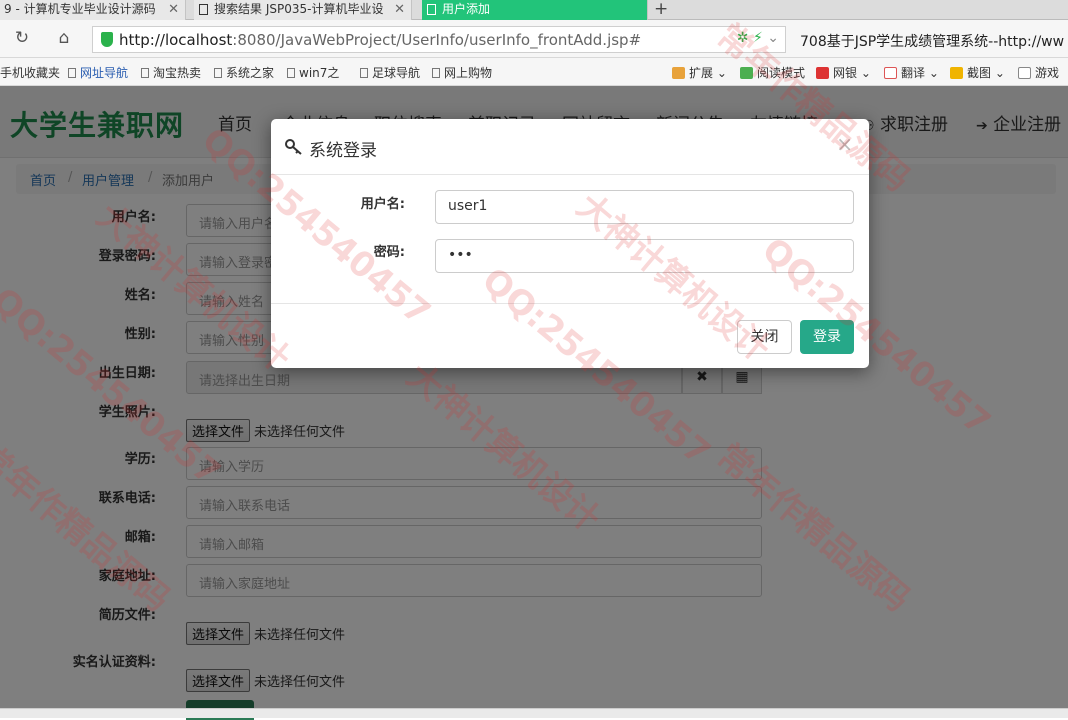 The height and width of the screenshot is (720, 1068). What do you see at coordinates (661, 9) in the screenshot?
I see `new-tab-button: +` at bounding box center [661, 9].